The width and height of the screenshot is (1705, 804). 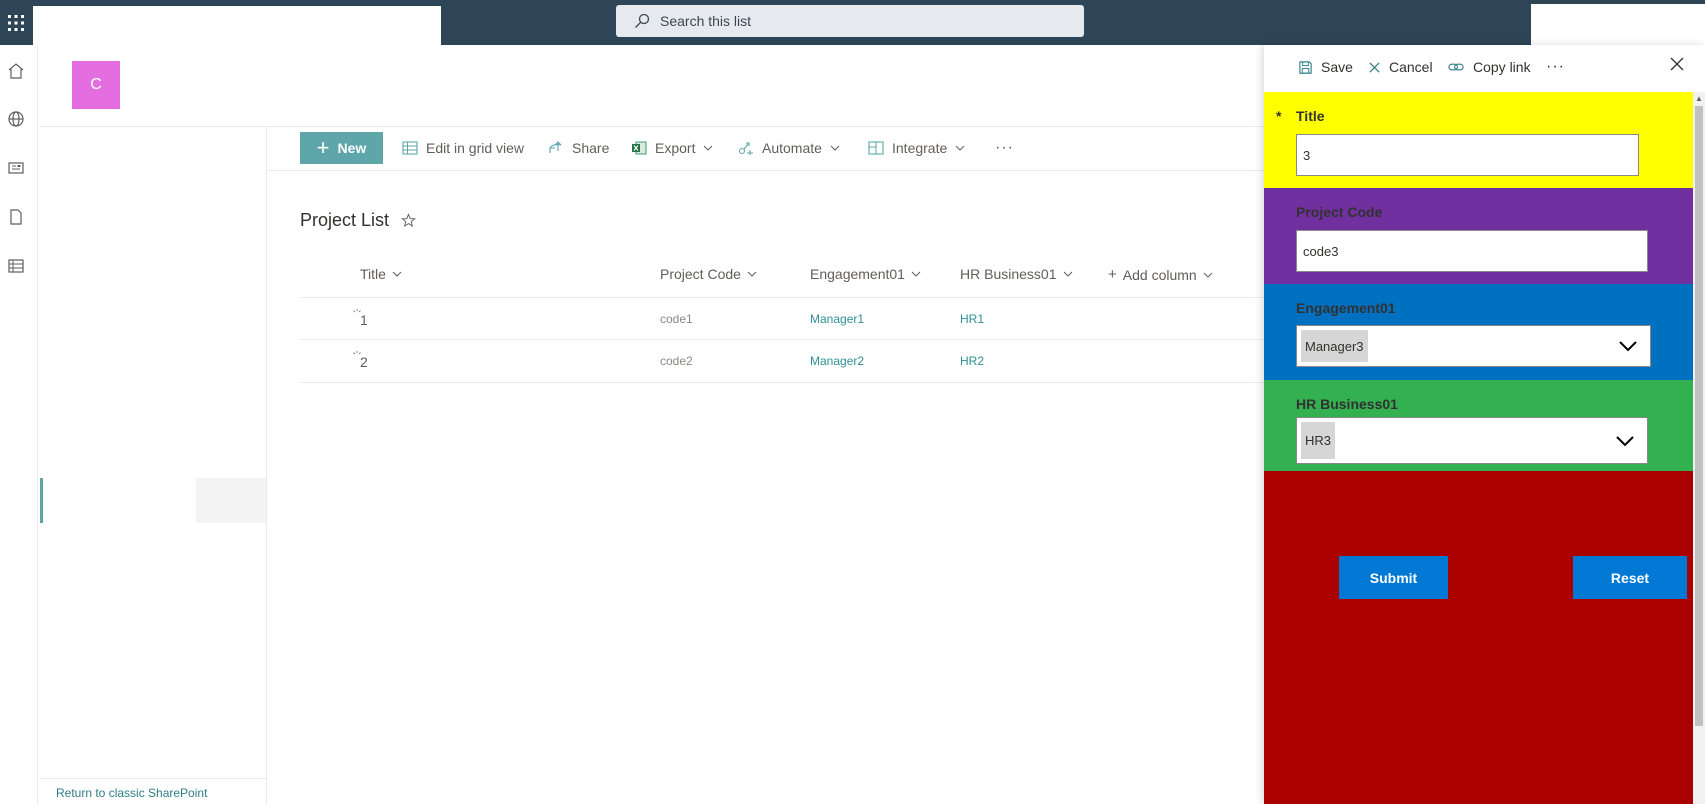 I want to click on panel-more-button: ···, so click(x=1555, y=67).